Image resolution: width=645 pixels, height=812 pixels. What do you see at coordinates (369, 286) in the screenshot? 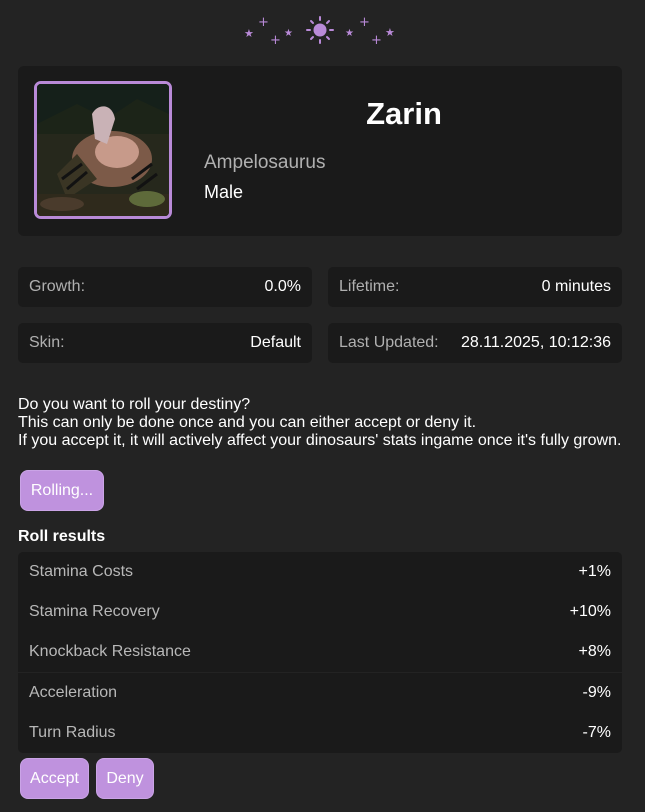
I see `stat-label: Lifetime:` at bounding box center [369, 286].